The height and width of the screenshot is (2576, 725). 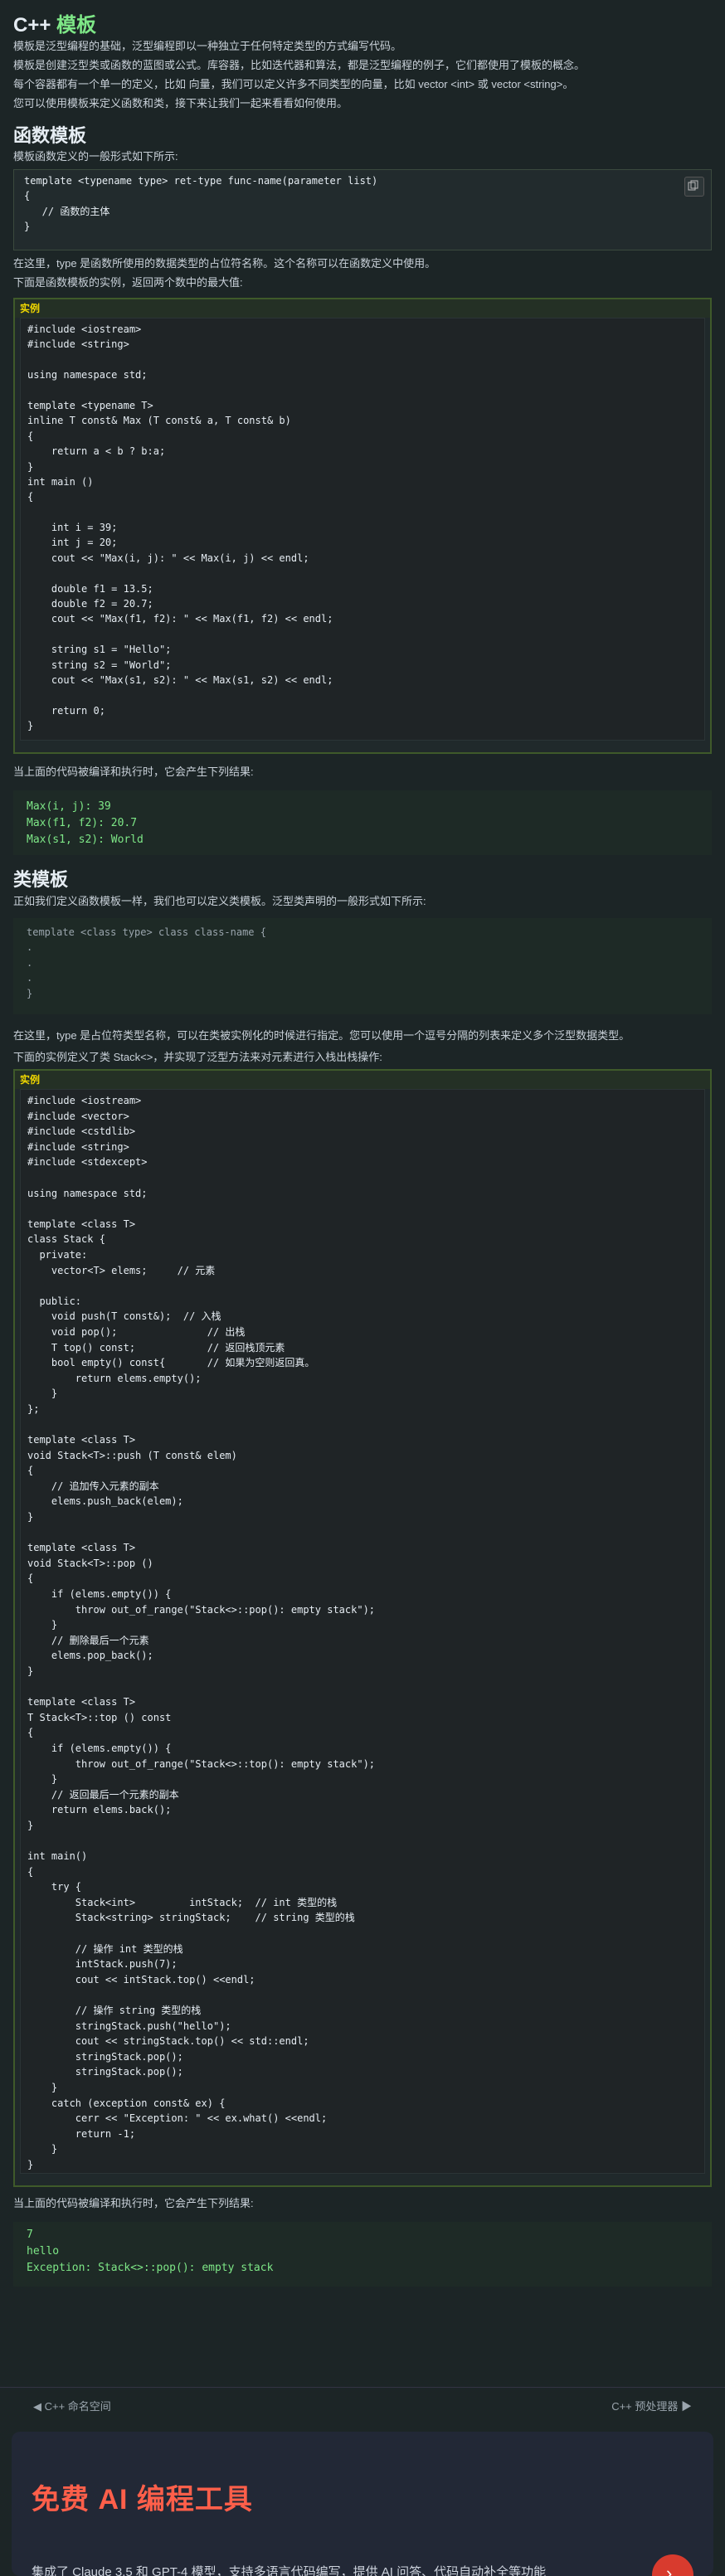 I want to click on code-line: template <class type> class class-name {, so click(x=146, y=932).